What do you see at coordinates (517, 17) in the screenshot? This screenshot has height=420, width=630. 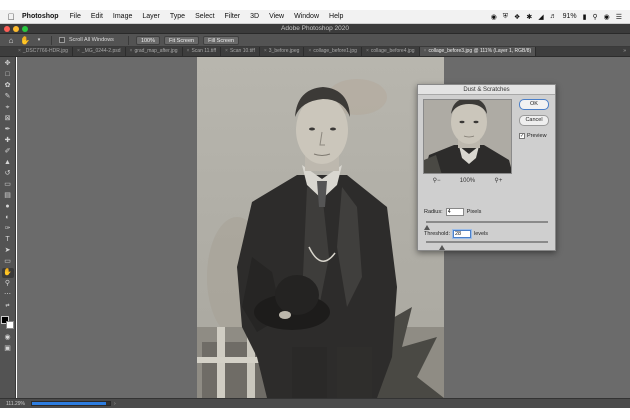 I see `dropbox-icon: ❖` at bounding box center [517, 17].